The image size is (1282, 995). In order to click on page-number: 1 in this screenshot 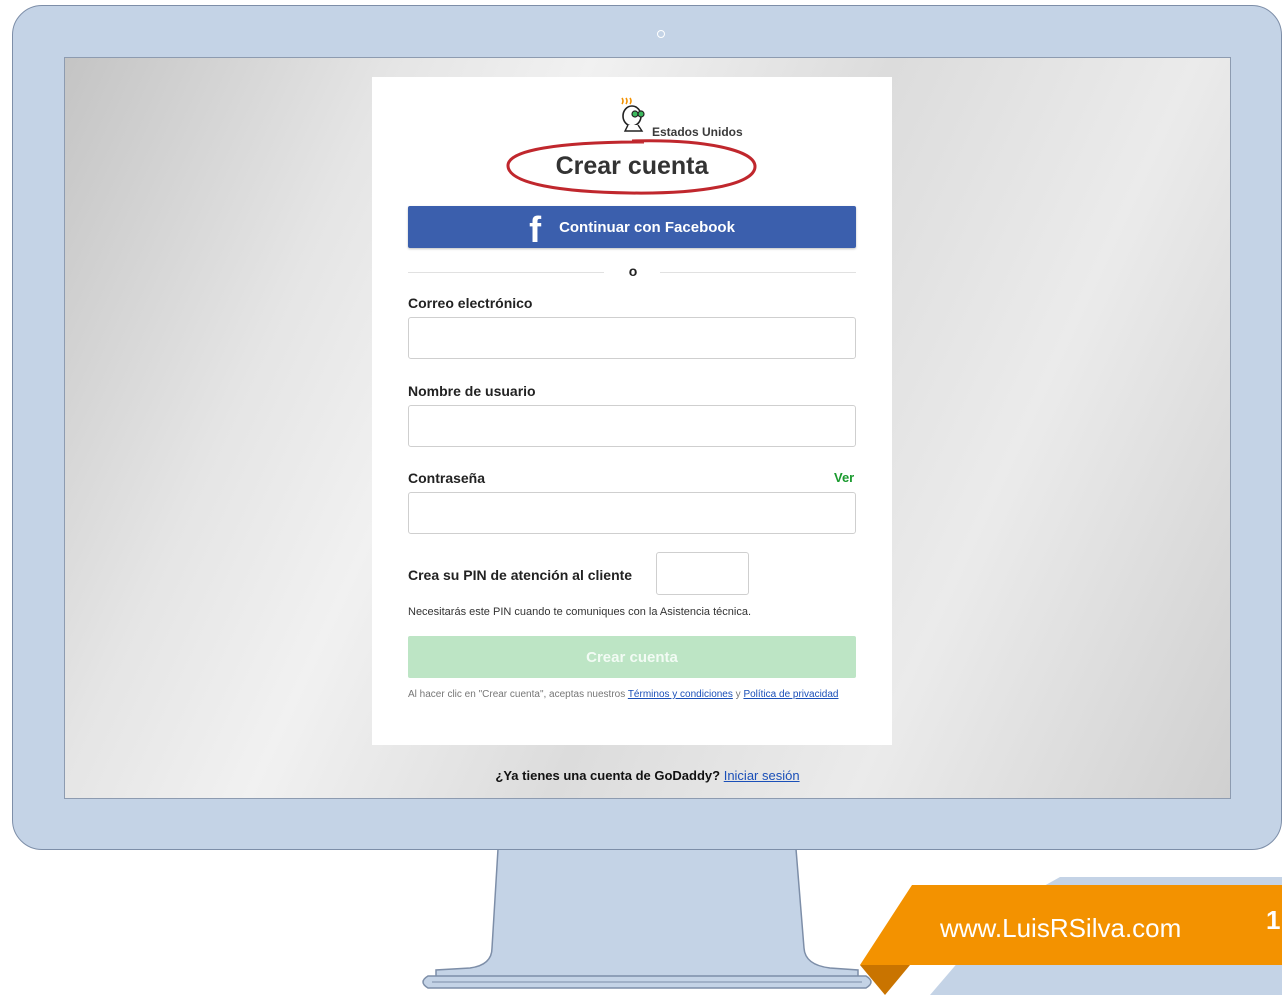, I will do `click(1273, 920)`.